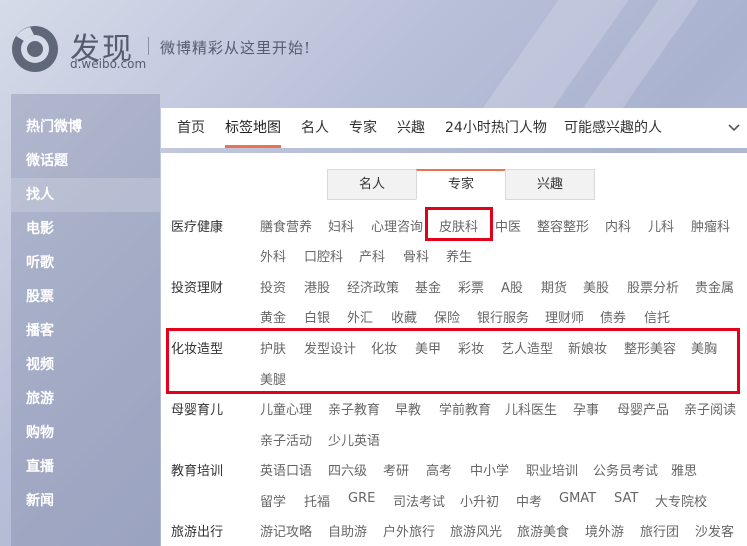 This screenshot has height=546, width=747. I want to click on tag-item: 中医, so click(508, 225).